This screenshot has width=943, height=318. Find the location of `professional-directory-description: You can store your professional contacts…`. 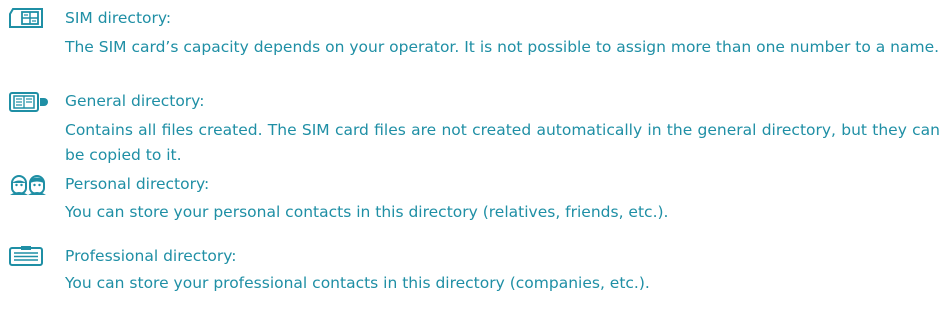

professional-directory-description: You can store your professional contacts… is located at coordinates (357, 283).